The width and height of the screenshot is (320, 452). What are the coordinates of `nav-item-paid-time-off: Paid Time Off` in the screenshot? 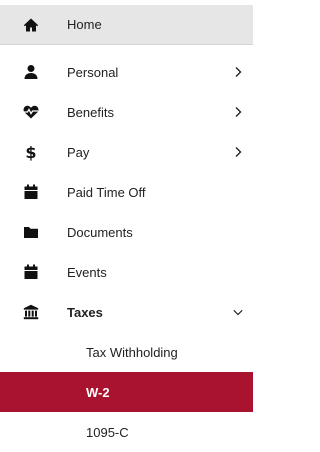 It's located at (126, 192).